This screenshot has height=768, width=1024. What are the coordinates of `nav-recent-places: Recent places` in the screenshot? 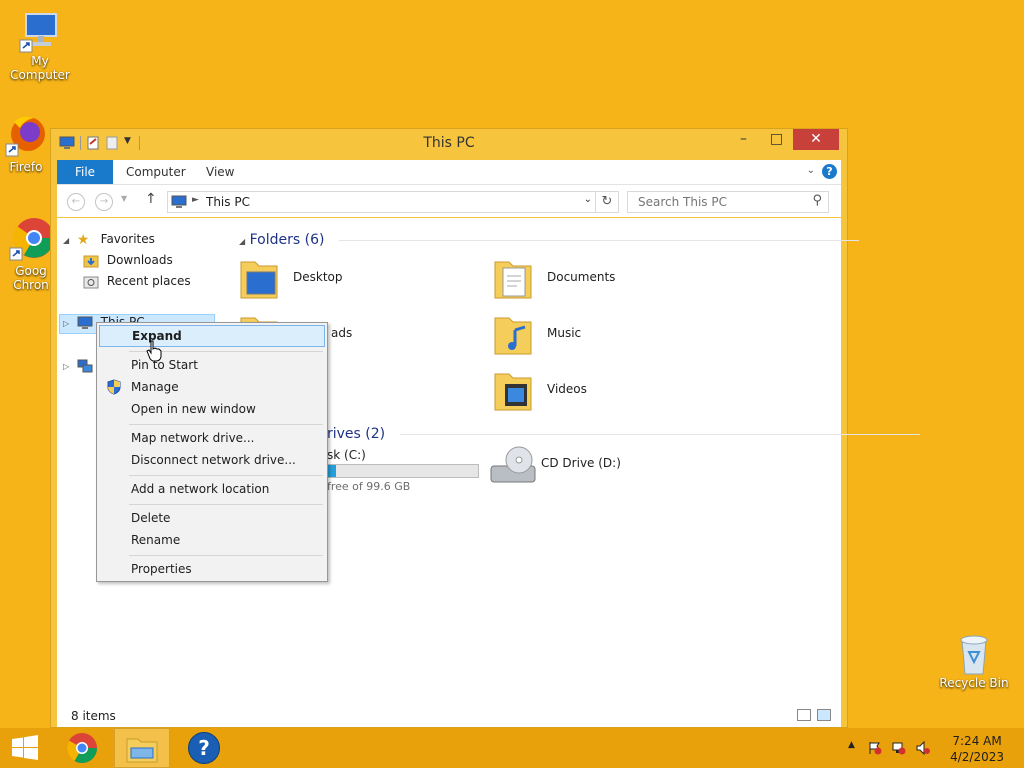 It's located at (137, 281).